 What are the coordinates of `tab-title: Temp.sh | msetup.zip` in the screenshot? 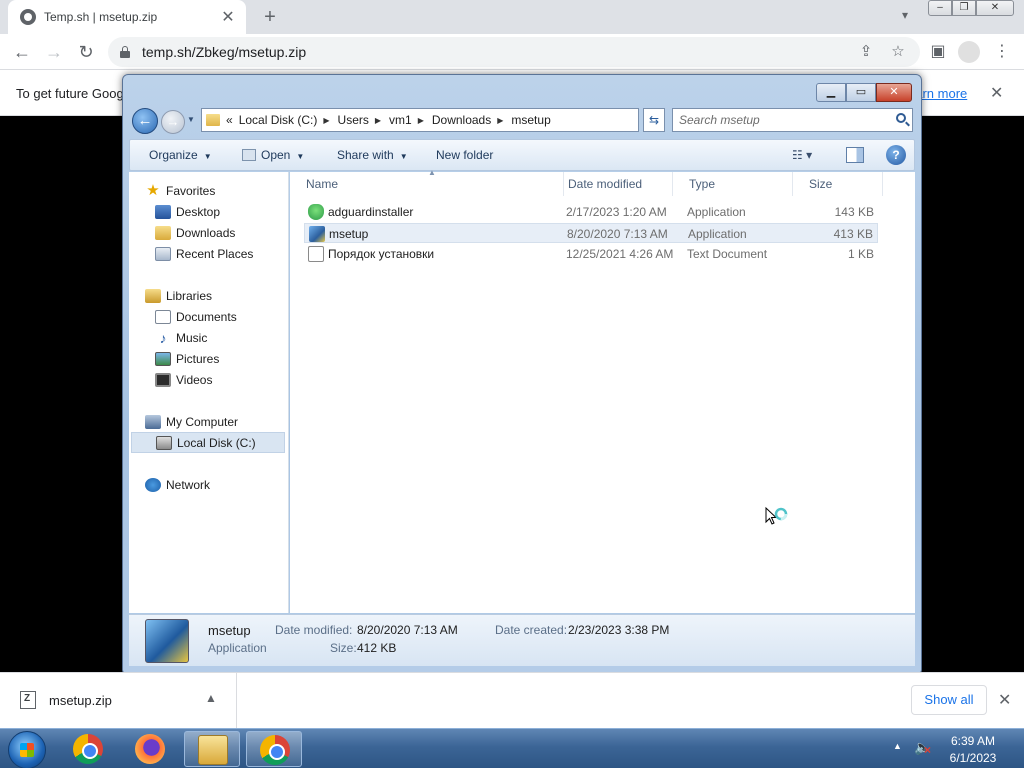 It's located at (101, 17).